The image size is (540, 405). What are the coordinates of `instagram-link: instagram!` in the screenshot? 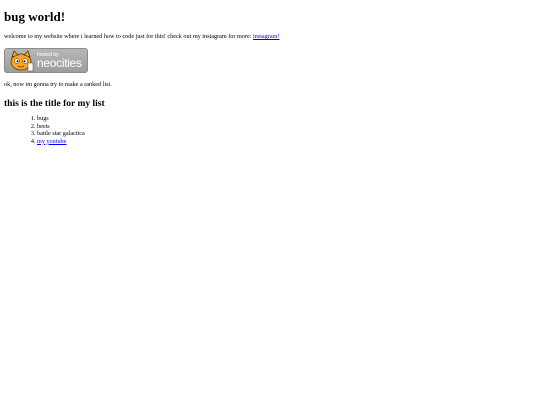 It's located at (266, 36).